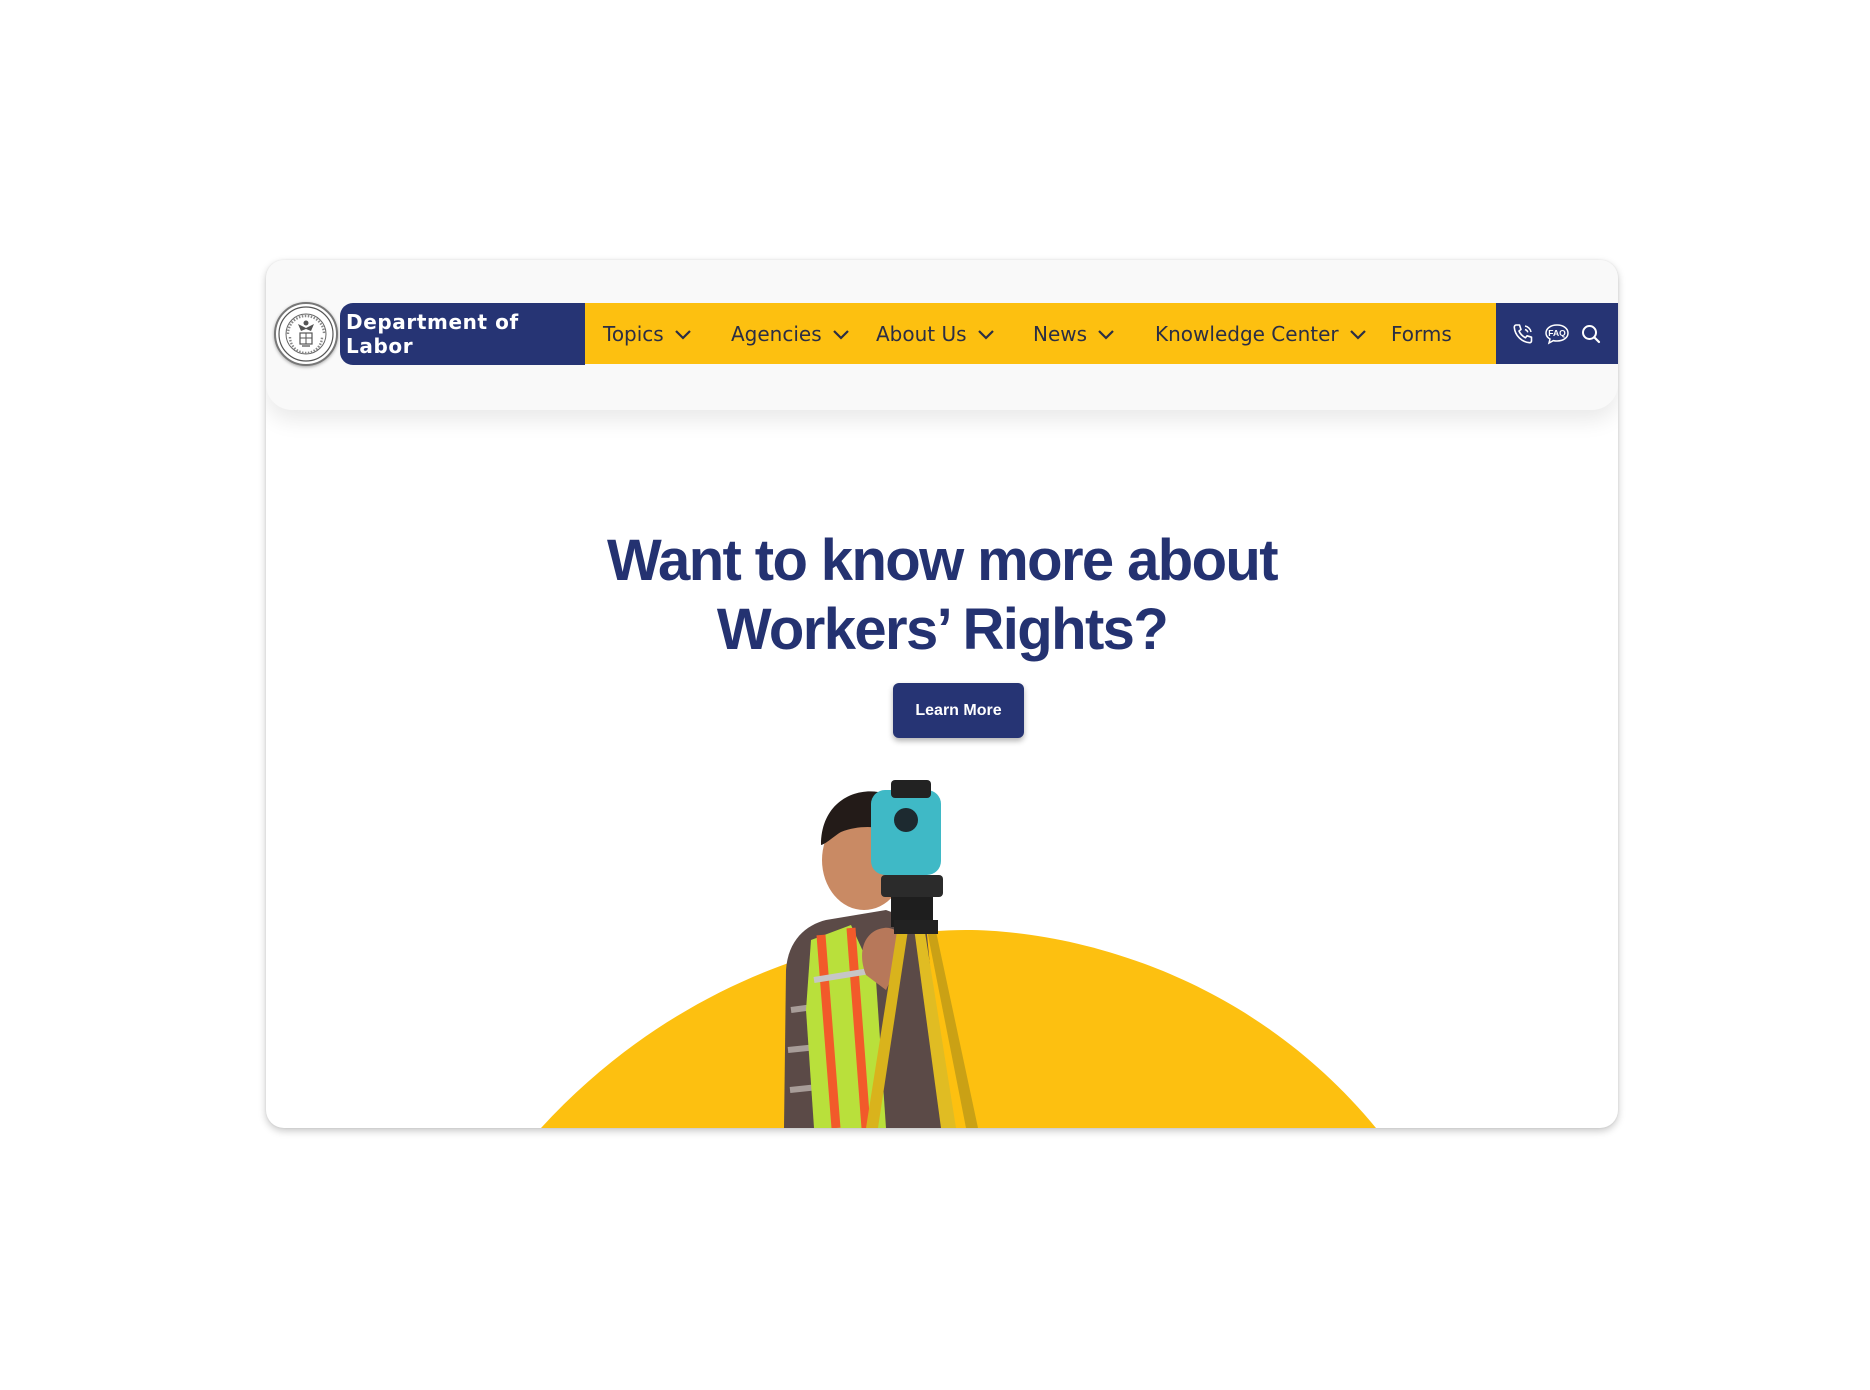  I want to click on nav-news: News, so click(1074, 333).